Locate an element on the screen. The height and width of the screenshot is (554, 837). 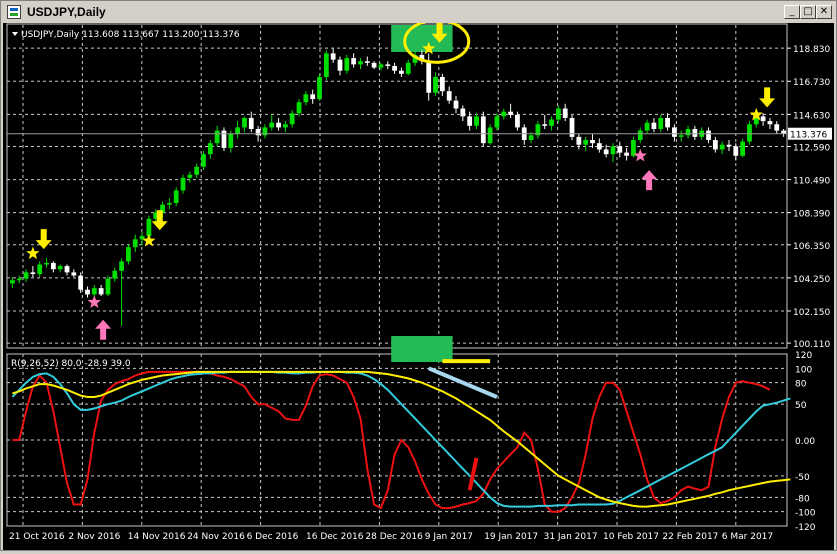
price-tick-label: 116.730 is located at coordinates (811, 83).